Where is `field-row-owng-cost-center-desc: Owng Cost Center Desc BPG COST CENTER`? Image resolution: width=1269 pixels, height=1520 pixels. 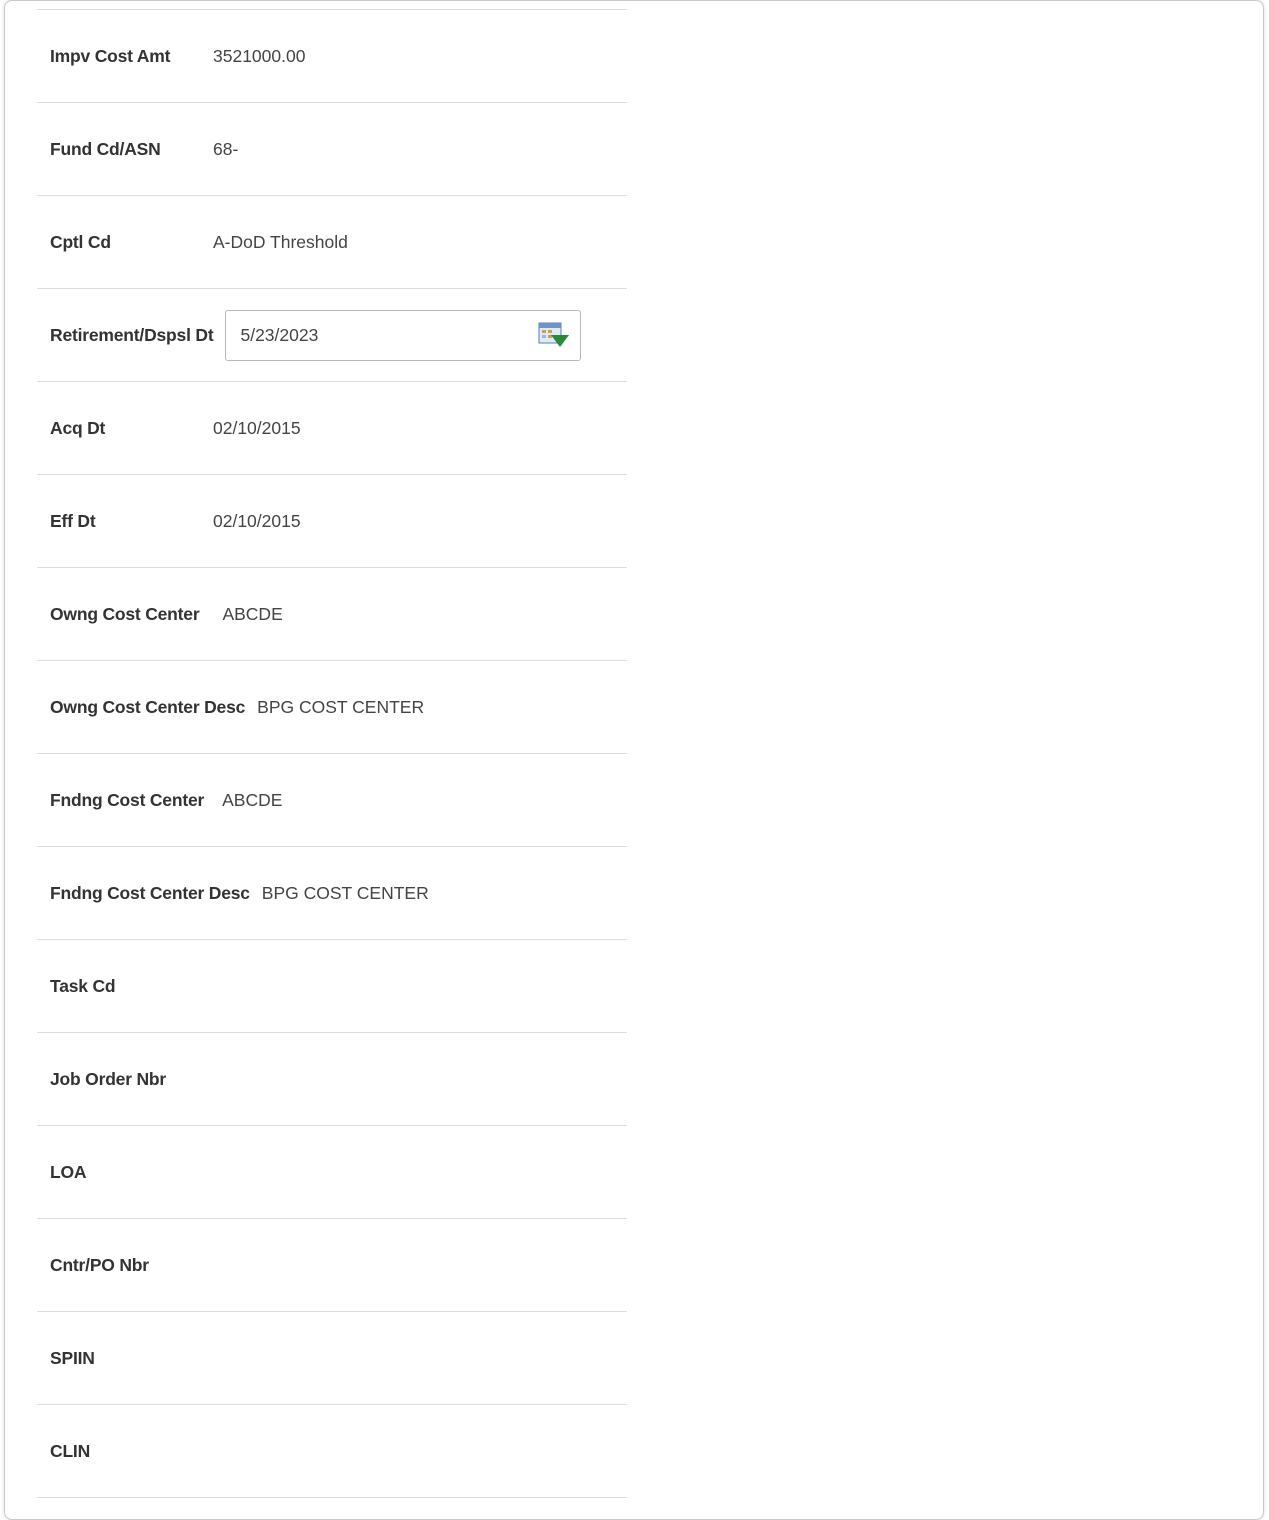 field-row-owng-cost-center-desc: Owng Cost Center Desc BPG COST CENTER is located at coordinates (332, 707).